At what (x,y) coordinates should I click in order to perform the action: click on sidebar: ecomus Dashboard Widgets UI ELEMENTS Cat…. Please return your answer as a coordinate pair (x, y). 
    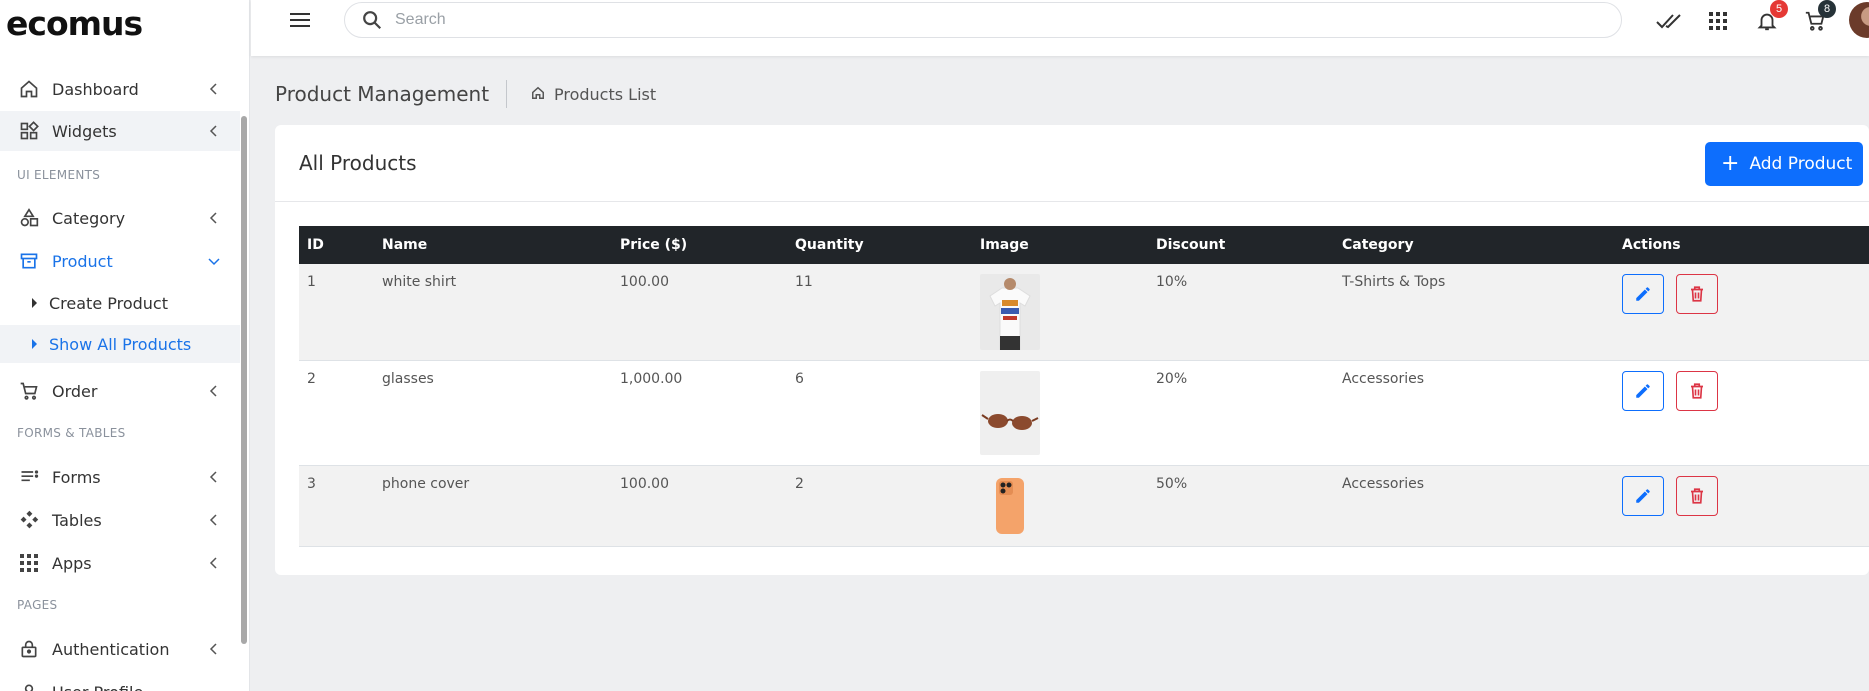
    Looking at the image, I should click on (125, 345).